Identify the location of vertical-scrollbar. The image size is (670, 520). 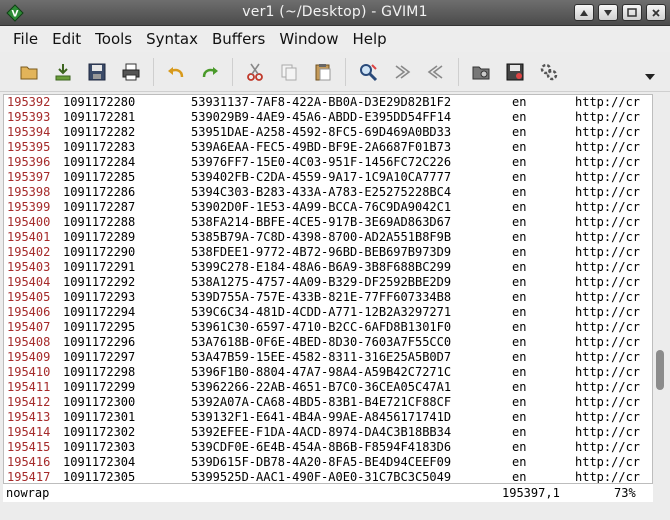
(660, 289).